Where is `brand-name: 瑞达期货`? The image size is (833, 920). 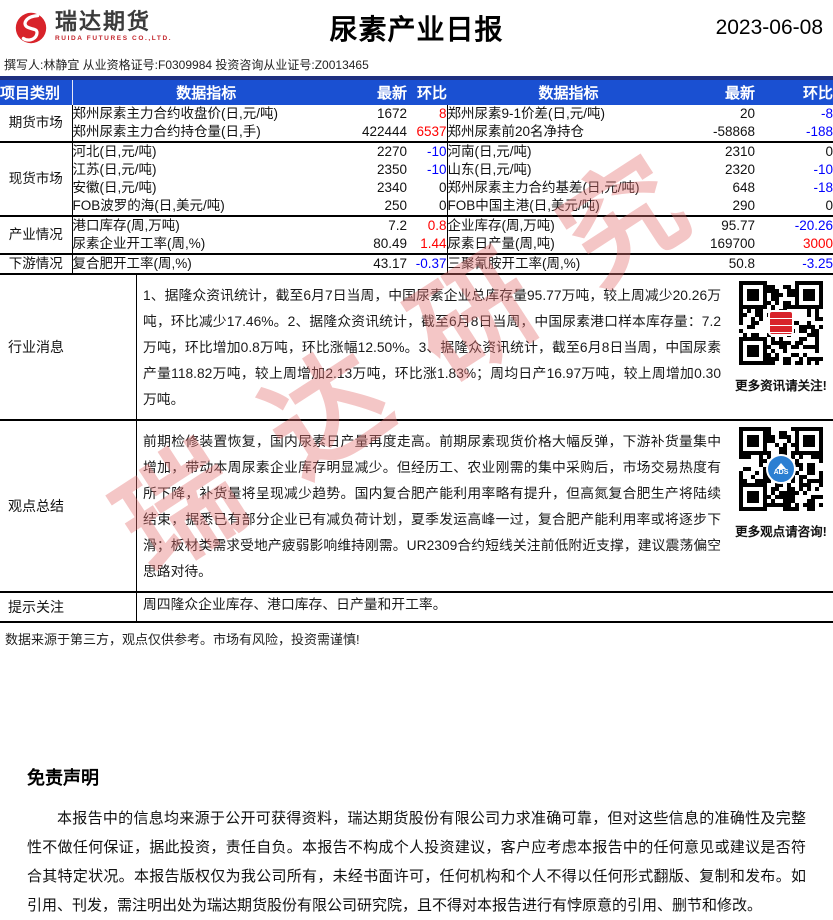 brand-name: 瑞达期货 is located at coordinates (103, 21).